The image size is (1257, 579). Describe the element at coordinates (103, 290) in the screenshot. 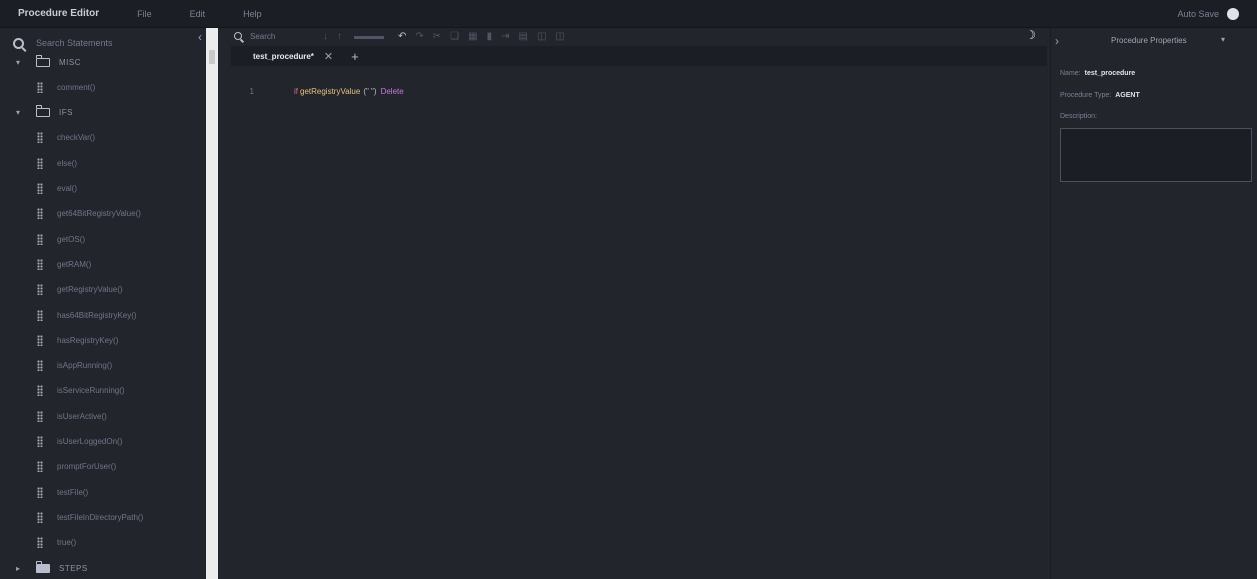

I see `statement-item: getRegistryValue()` at that location.